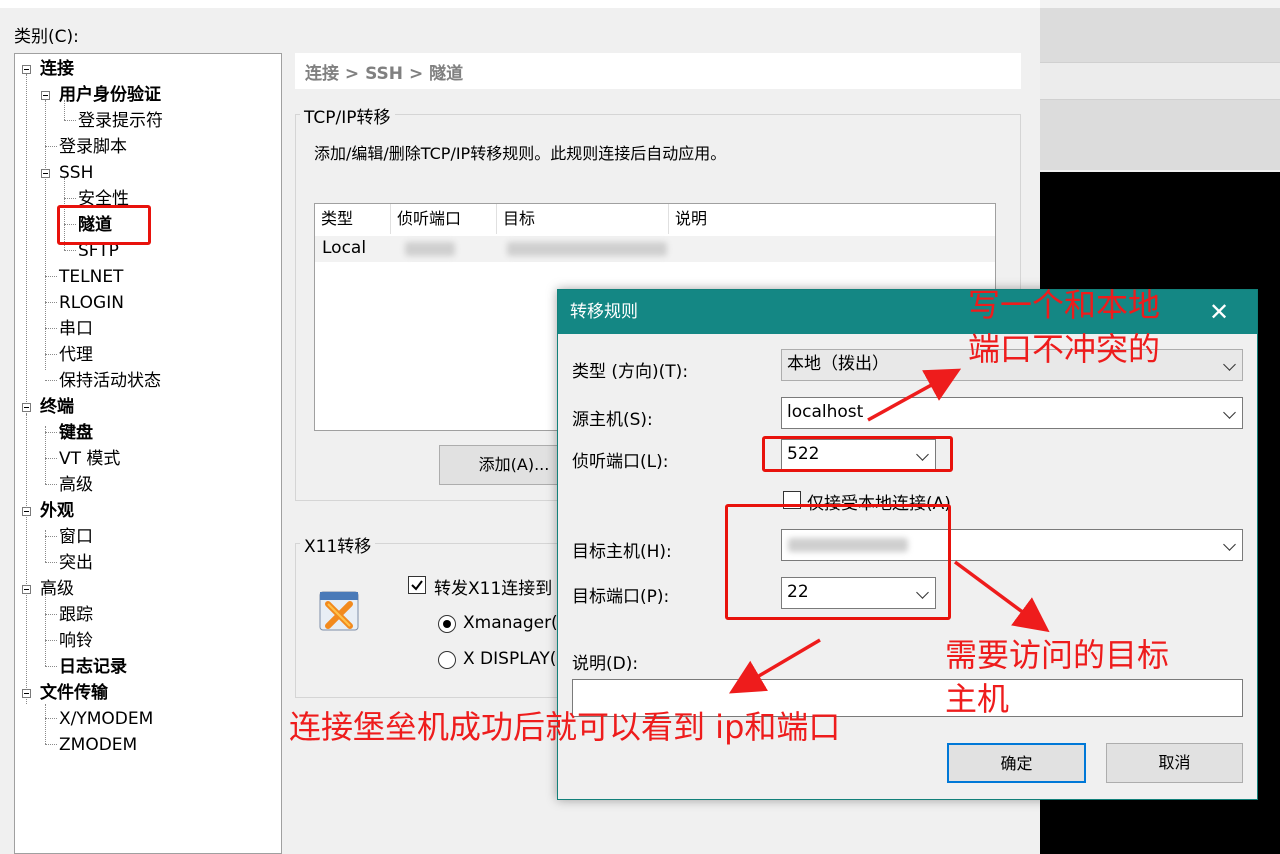 This screenshot has height=854, width=1280. Describe the element at coordinates (1064, 305) in the screenshot. I see `annotation-local-port-1: 写一个和本地` at that location.